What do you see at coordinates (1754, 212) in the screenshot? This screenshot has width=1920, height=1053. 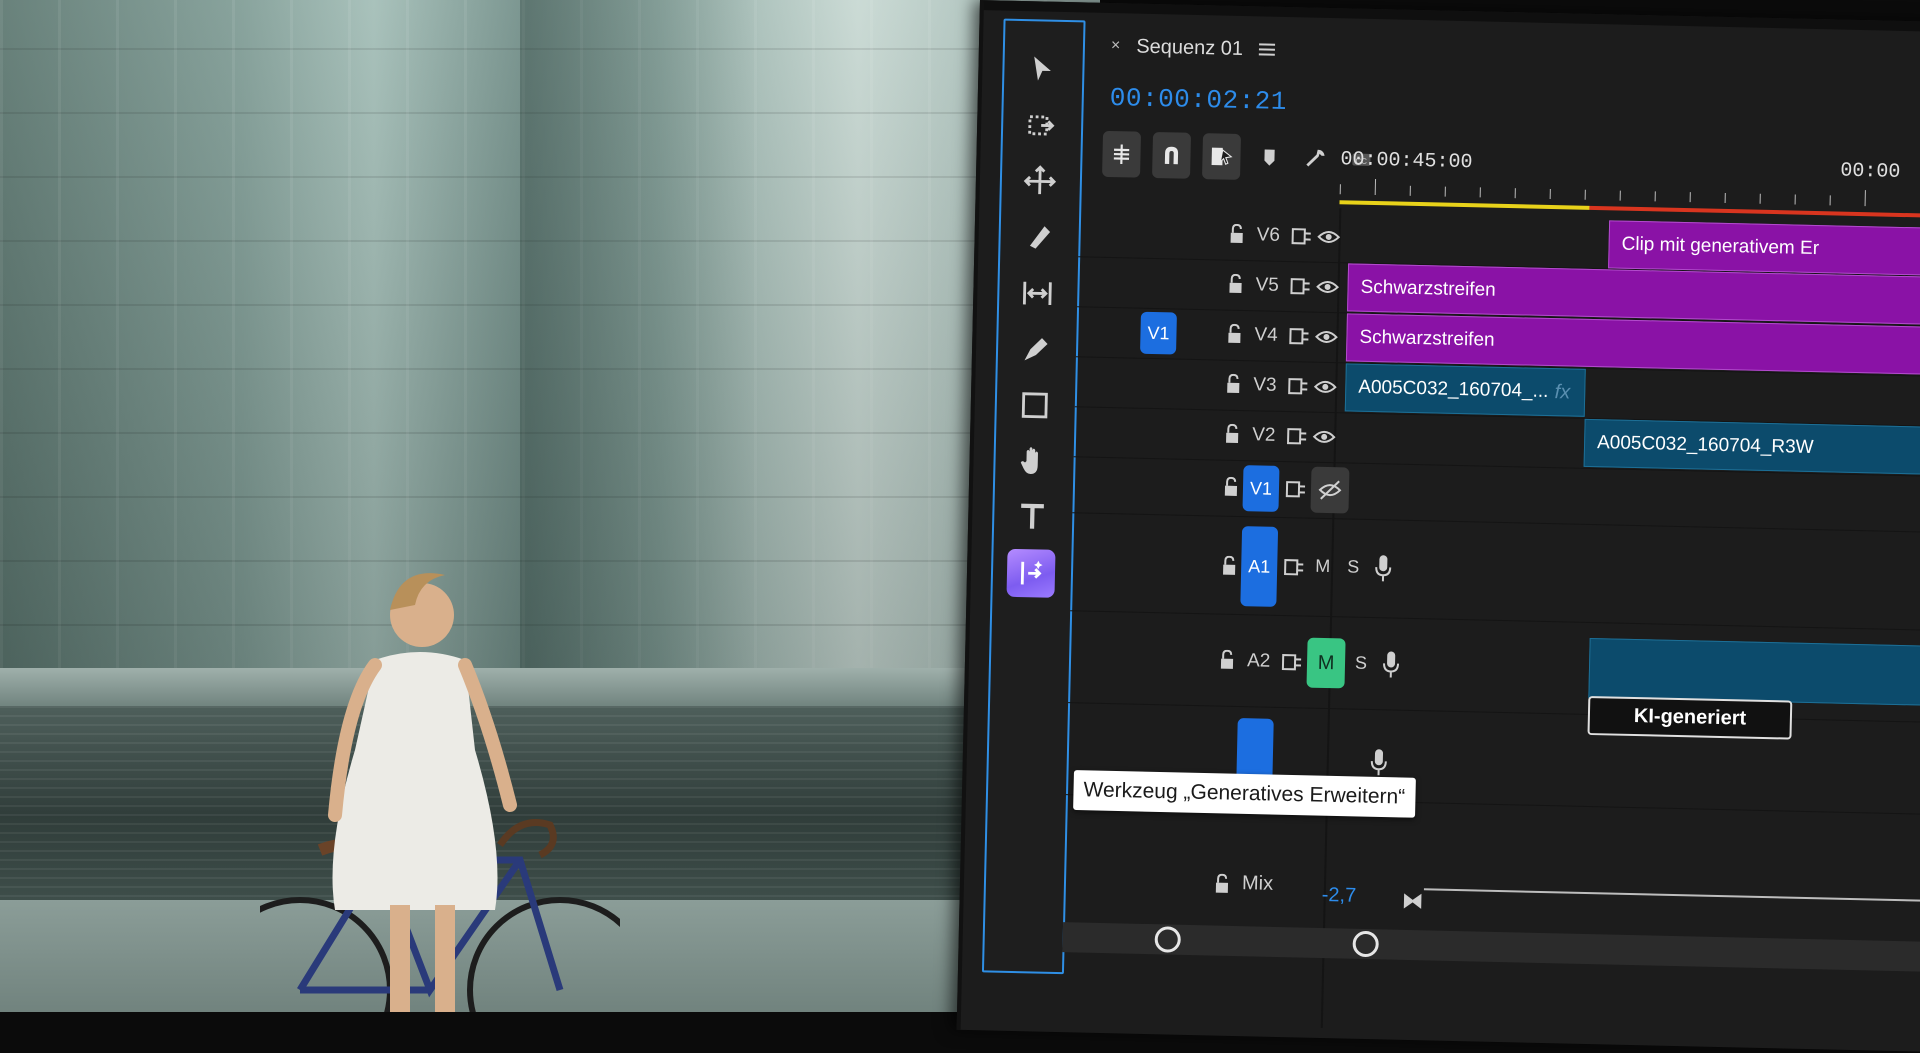 I see `work-area-unrendered` at bounding box center [1754, 212].